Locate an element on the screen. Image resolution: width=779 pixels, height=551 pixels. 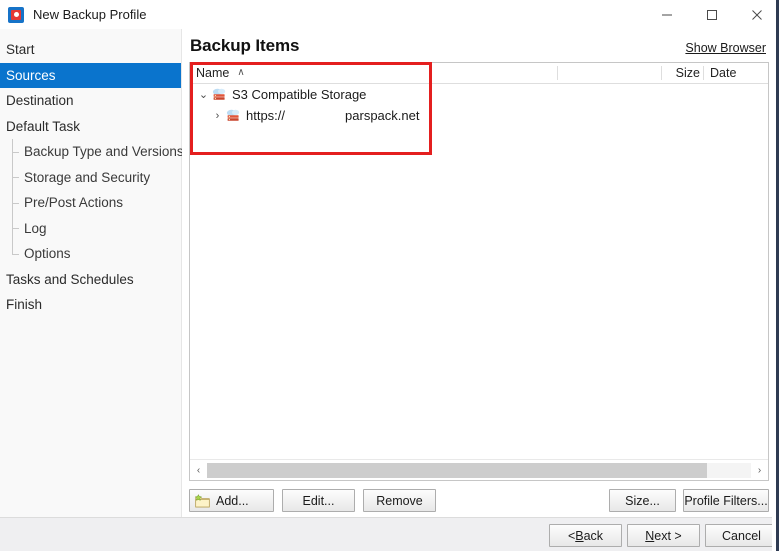
next-button: Next > is located at coordinates (663, 535).